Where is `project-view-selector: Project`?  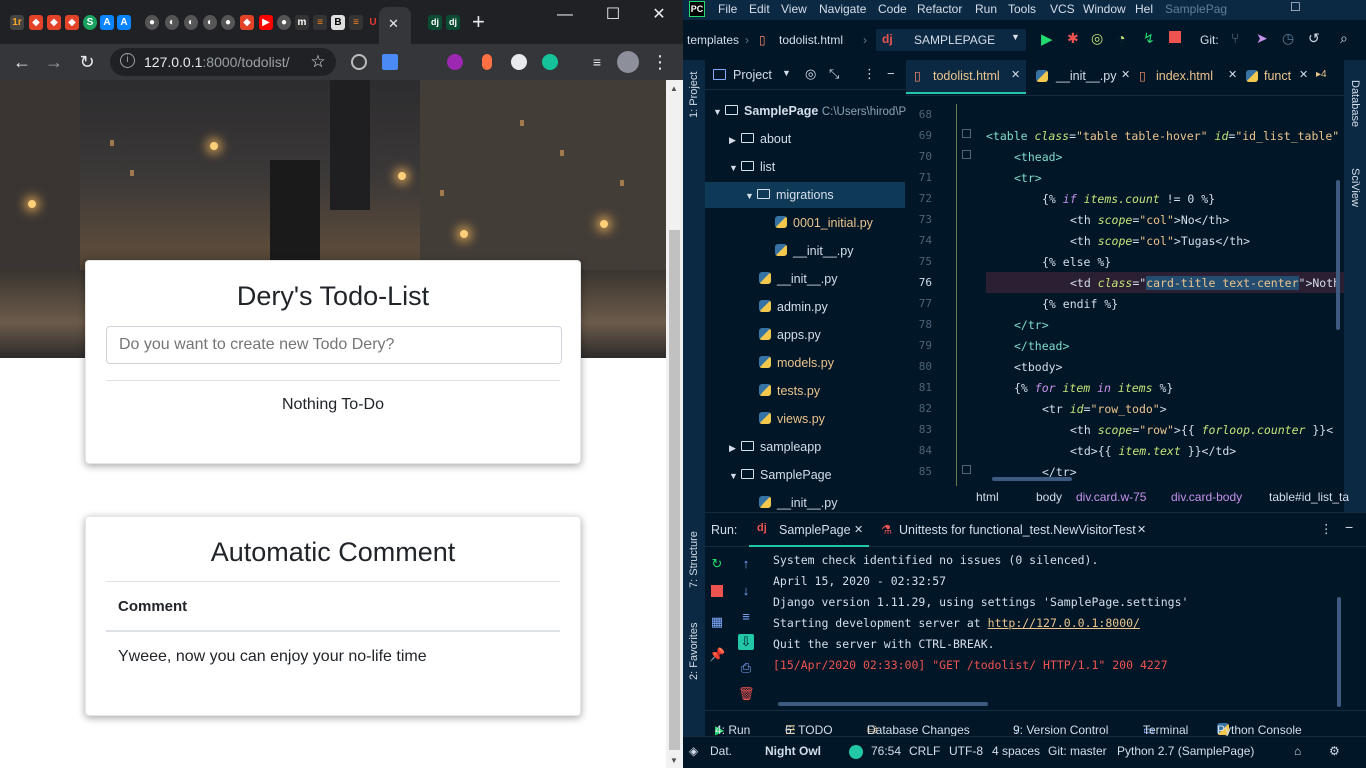
project-view-selector: Project is located at coordinates (752, 75).